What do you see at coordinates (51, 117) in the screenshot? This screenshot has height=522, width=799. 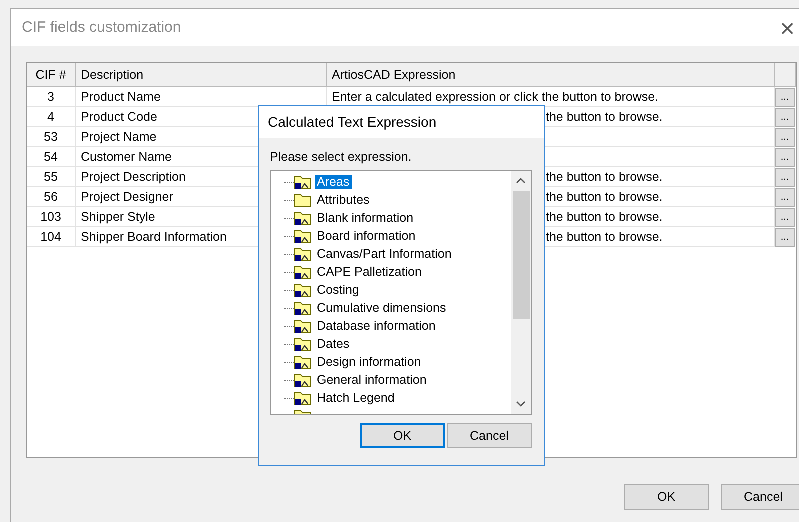 I see `table-cell: 4` at bounding box center [51, 117].